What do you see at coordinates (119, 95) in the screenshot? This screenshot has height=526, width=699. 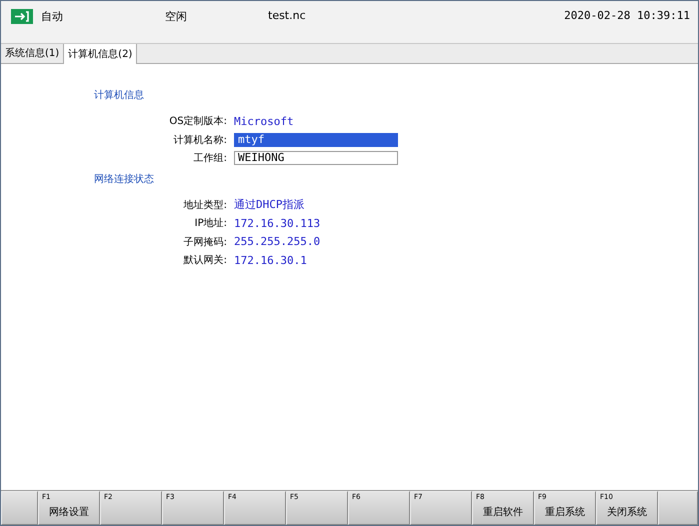 I see `section-title: 计算机信息` at bounding box center [119, 95].